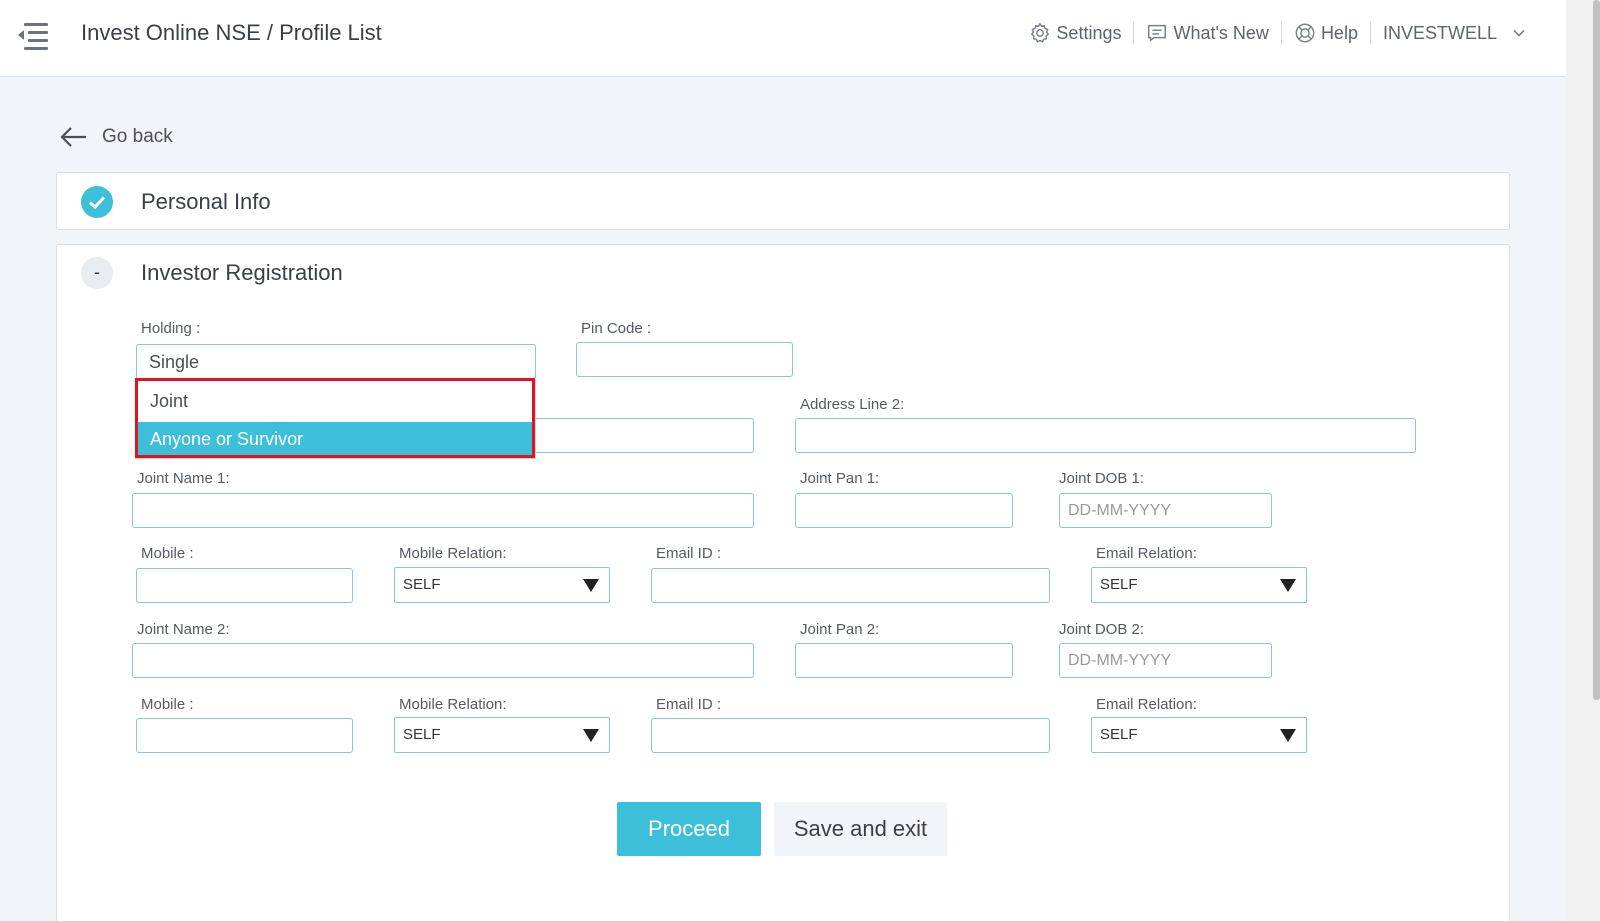 Image resolution: width=1600 pixels, height=921 pixels. Describe the element at coordinates (643, 435) in the screenshot. I see `address-line1-input` at that location.